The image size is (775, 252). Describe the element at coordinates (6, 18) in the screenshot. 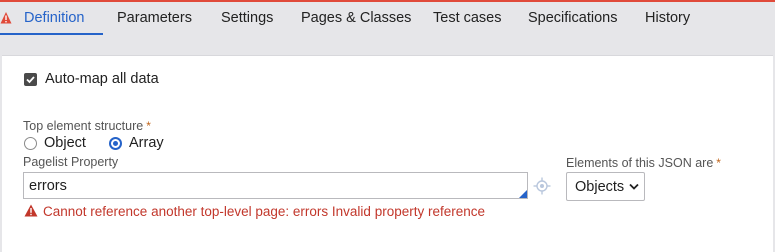

I see `warning-icon` at that location.